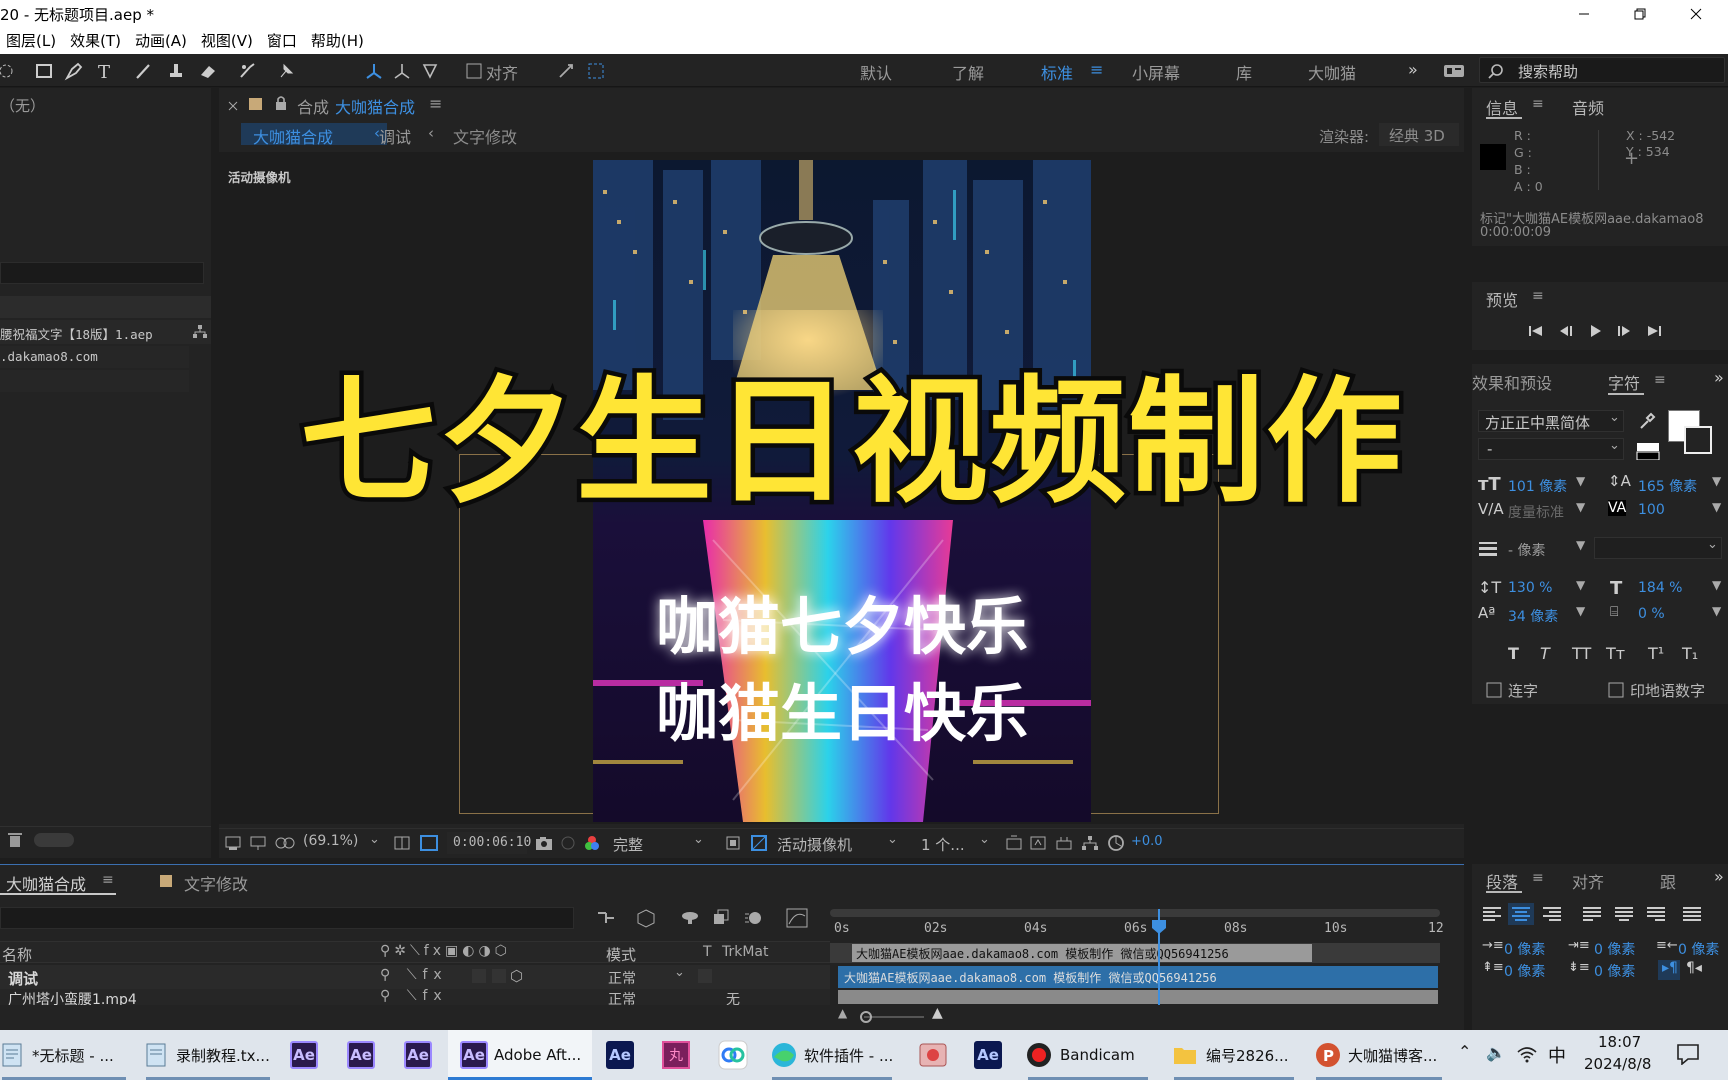 The width and height of the screenshot is (1728, 1080). Describe the element at coordinates (1624, 382) in the screenshot. I see `tab-character: 字符` at that location.